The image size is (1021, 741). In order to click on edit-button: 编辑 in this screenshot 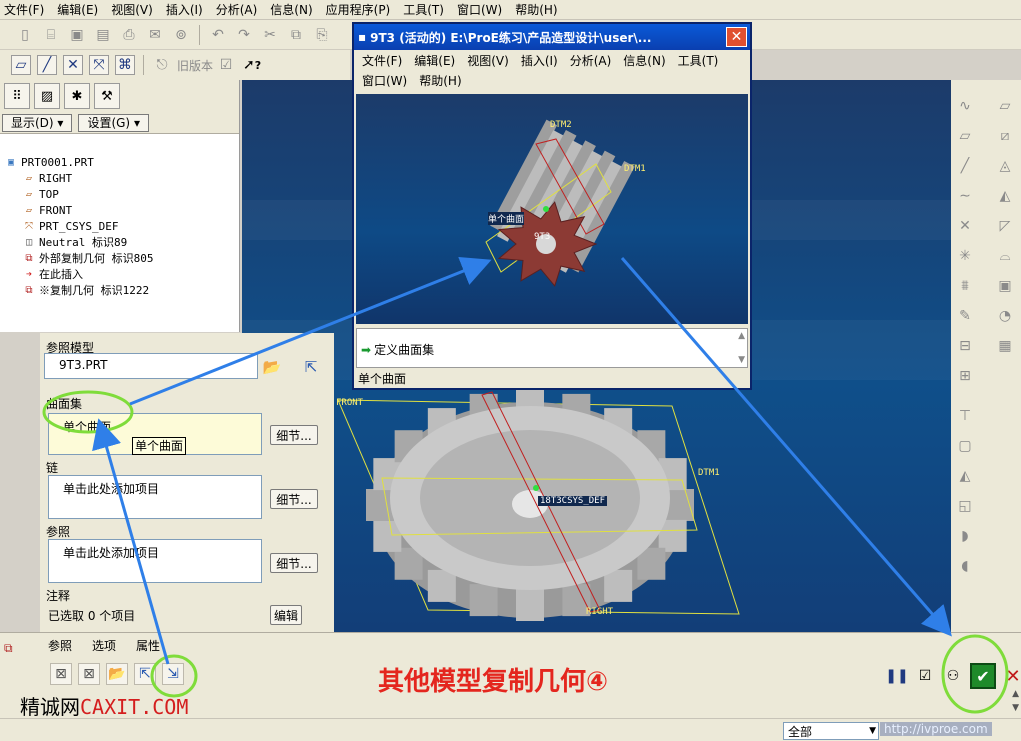, I will do `click(286, 615)`.